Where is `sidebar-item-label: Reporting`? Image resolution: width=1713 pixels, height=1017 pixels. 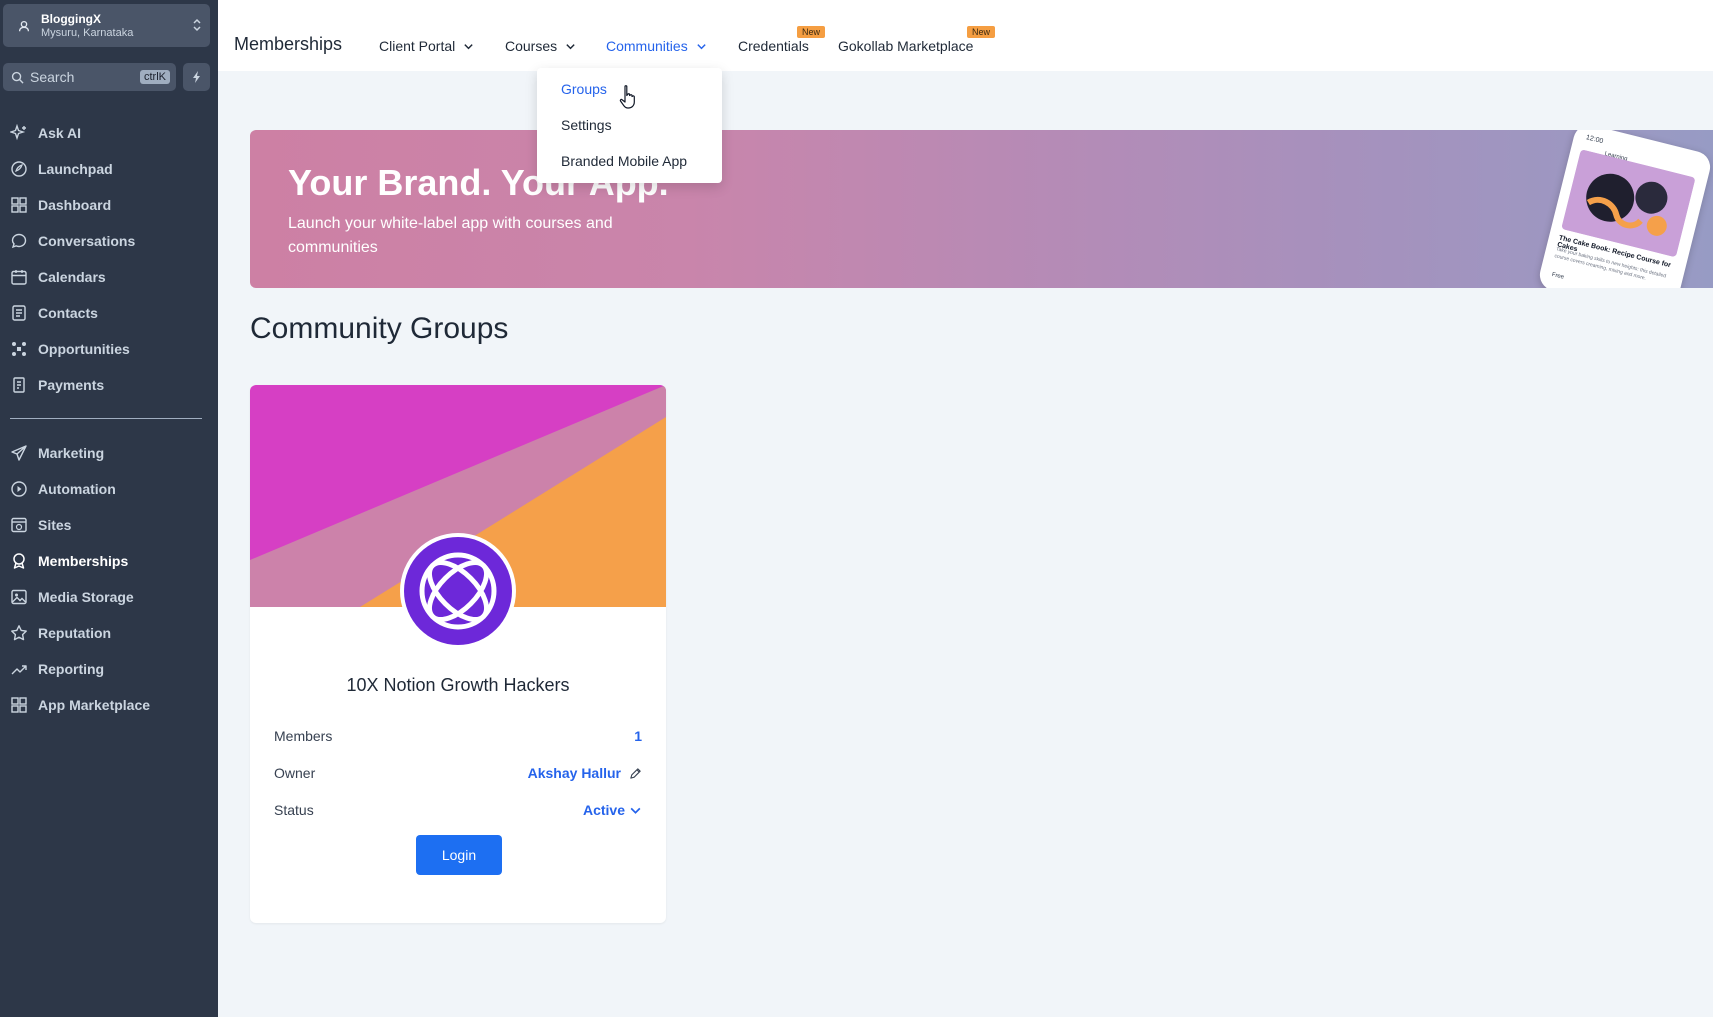 sidebar-item-label: Reporting is located at coordinates (71, 669).